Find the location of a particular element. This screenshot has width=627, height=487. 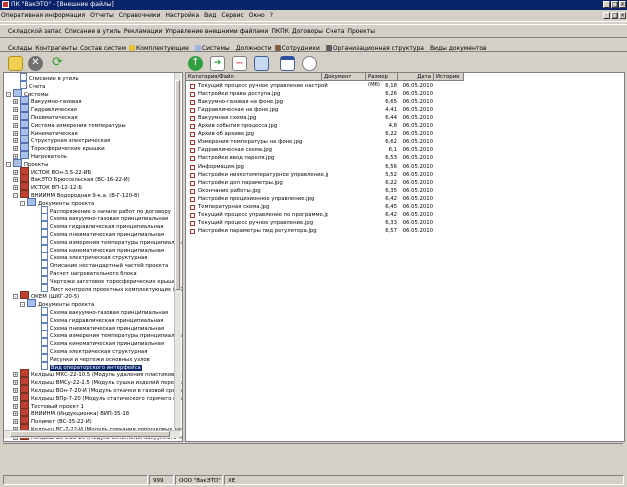

menu-item: Сервис is located at coordinates (232, 15).